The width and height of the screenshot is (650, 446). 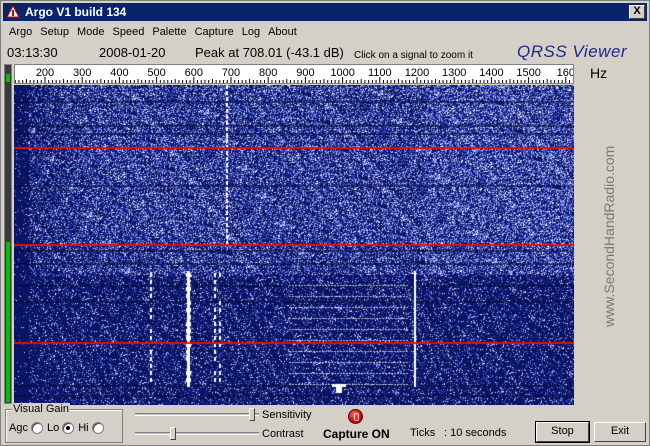 What do you see at coordinates (268, 73) in the screenshot?
I see `scale-label: 800` at bounding box center [268, 73].